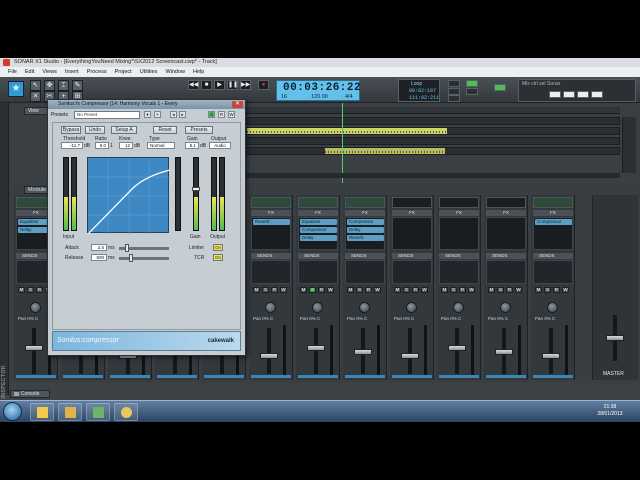 This screenshot has height=480, width=640. I want to click on record-button: ●, so click(263, 85).